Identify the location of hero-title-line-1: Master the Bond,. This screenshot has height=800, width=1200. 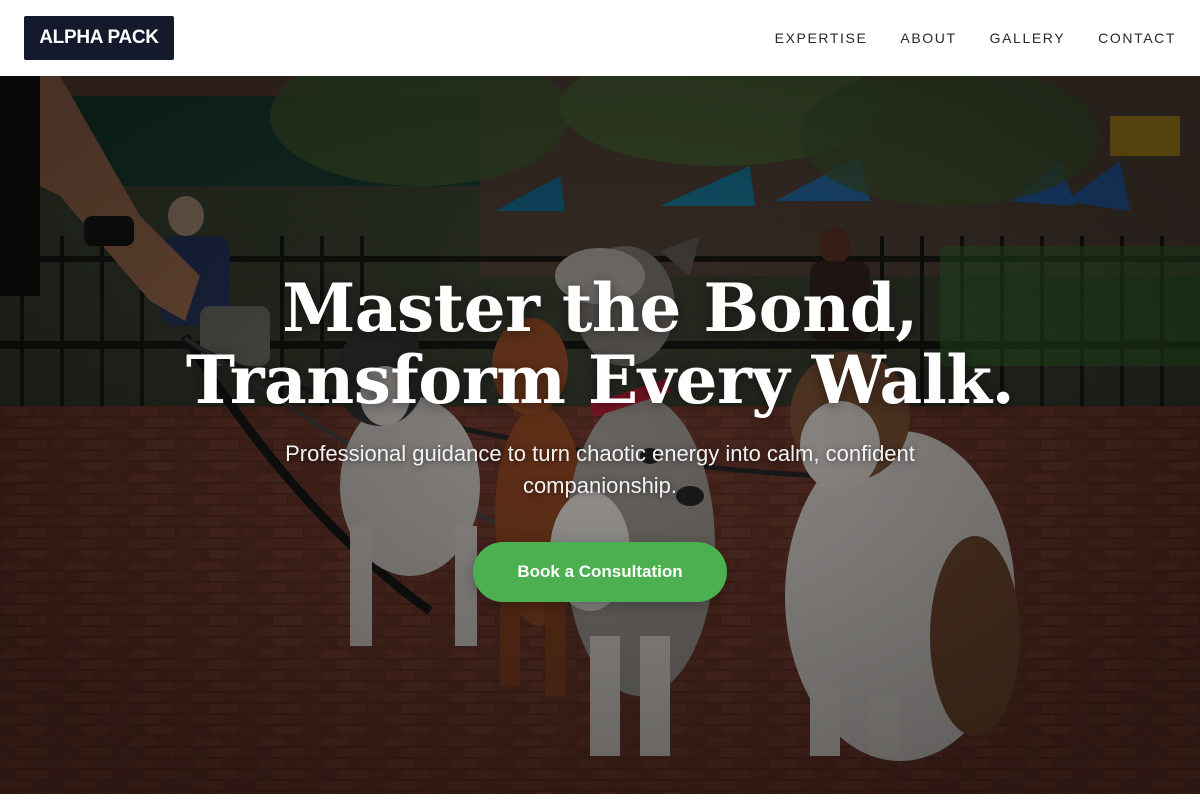
(600, 308).